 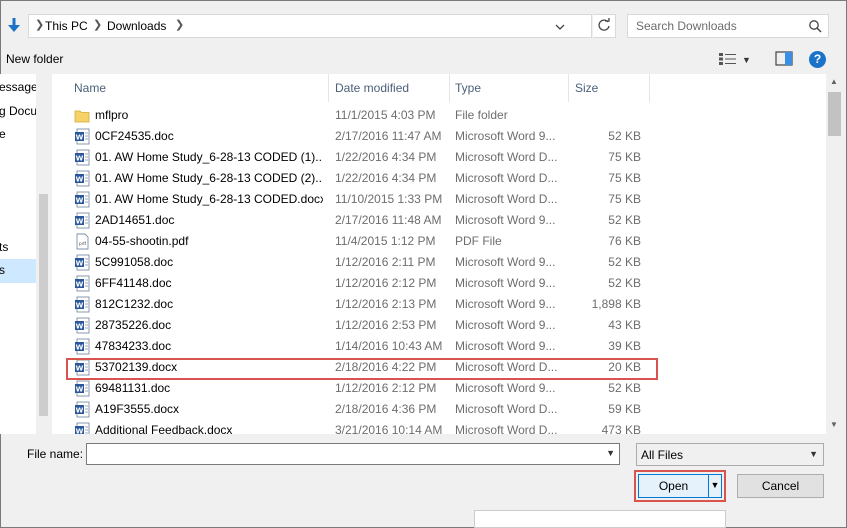 What do you see at coordinates (730, 454) in the screenshot?
I see `file-type-select: All Files ▼` at bounding box center [730, 454].